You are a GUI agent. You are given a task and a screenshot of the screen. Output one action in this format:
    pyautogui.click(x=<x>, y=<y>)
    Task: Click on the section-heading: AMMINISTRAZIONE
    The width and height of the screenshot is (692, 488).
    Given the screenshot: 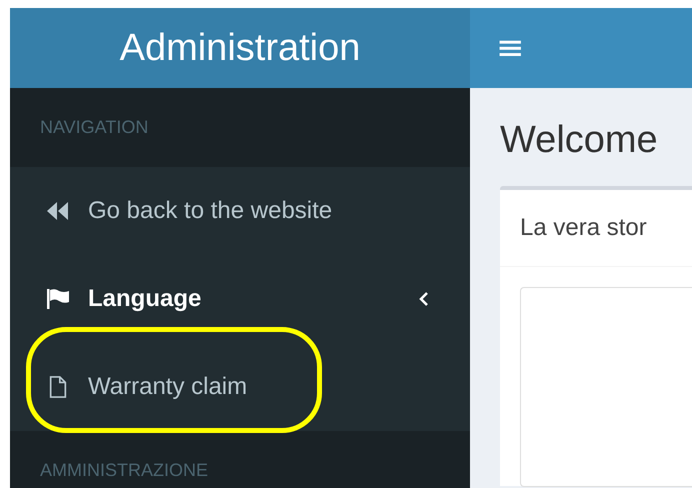 What is the action you would take?
    pyautogui.click(x=124, y=470)
    